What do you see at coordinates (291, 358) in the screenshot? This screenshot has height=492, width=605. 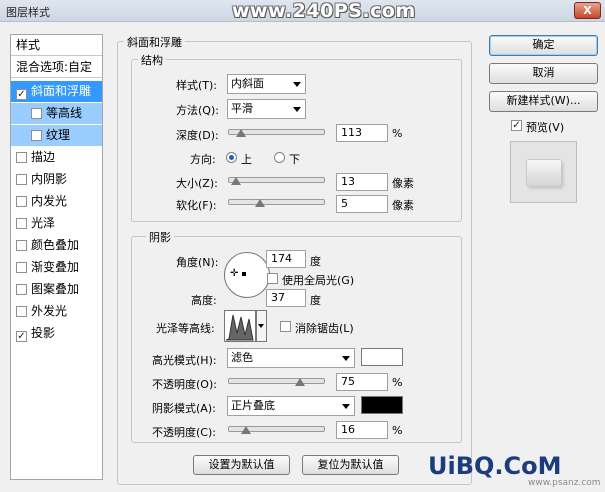 I see `highlight-mode-select: 滤色` at bounding box center [291, 358].